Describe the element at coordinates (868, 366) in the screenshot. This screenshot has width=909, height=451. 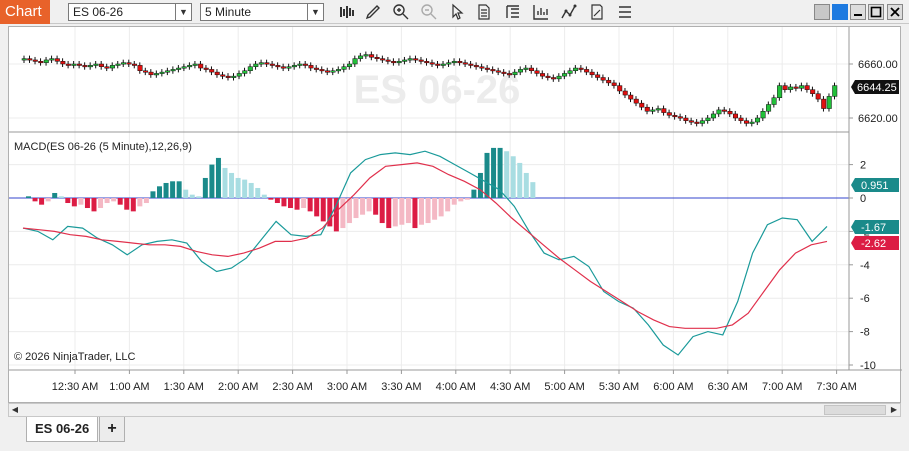
I see `macd-axis-label: -10` at that location.